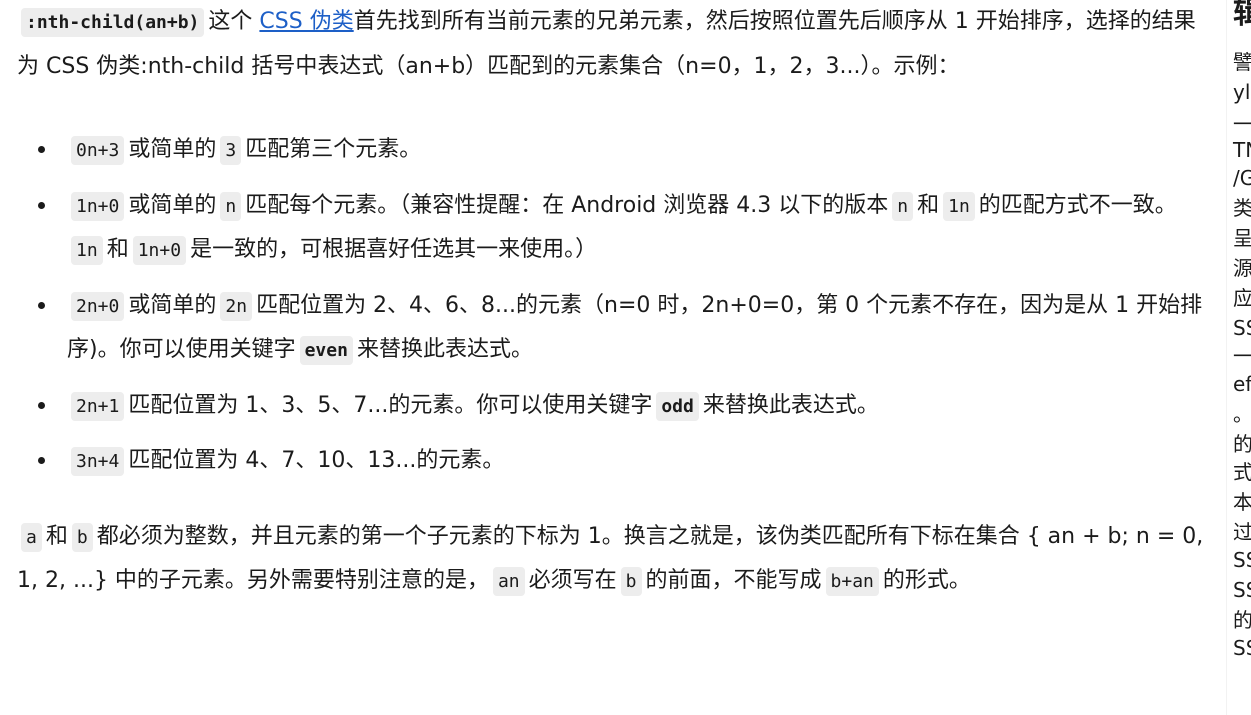 The image size is (1251, 715). Describe the element at coordinates (316, 460) in the screenshot. I see `list-item-text: 匹配位置为 4、7、10、13...的元素。` at that location.